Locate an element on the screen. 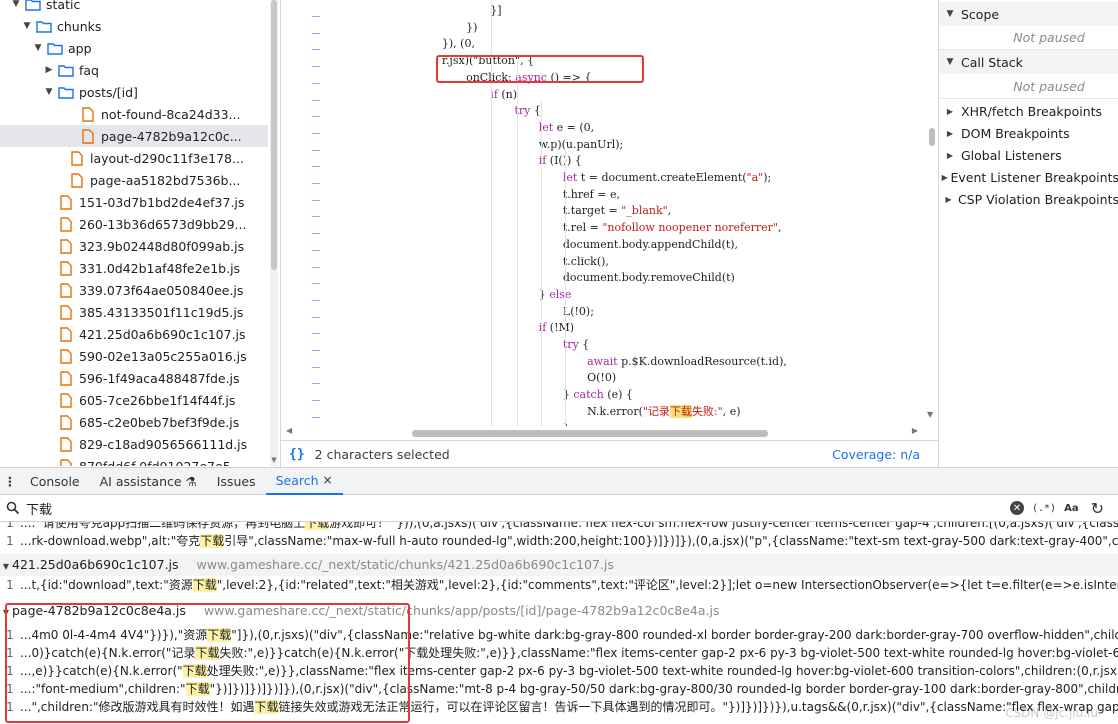 The width and height of the screenshot is (1118, 724). folder-item: ▼ app is located at coordinates (134, 48).